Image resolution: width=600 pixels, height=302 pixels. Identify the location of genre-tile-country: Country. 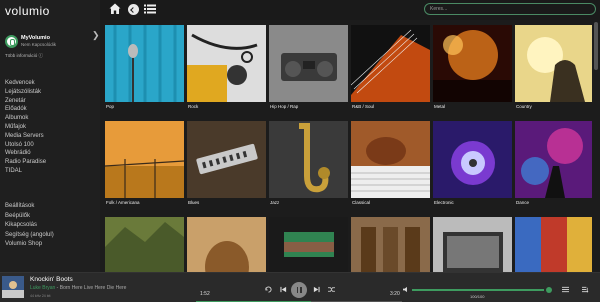
(553, 68).